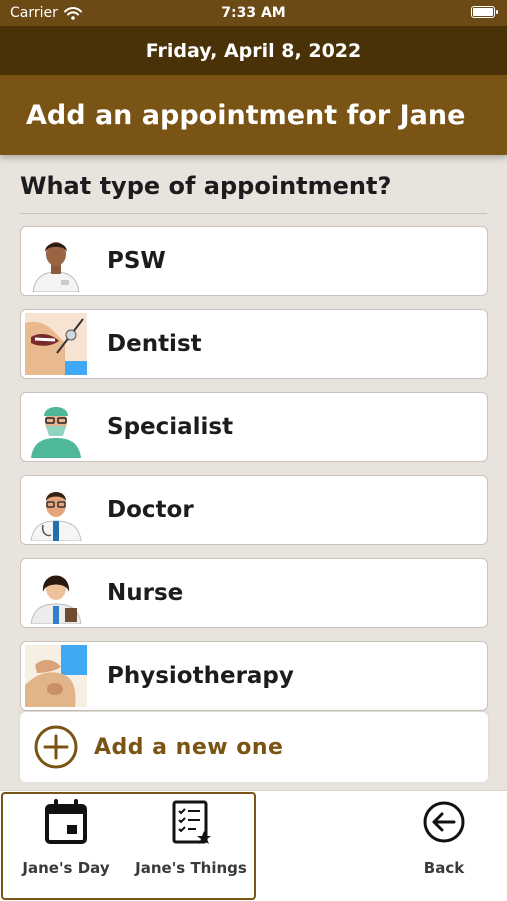 The width and height of the screenshot is (507, 901). Describe the element at coordinates (56, 747) in the screenshot. I see `plus-circle-icon` at that location.